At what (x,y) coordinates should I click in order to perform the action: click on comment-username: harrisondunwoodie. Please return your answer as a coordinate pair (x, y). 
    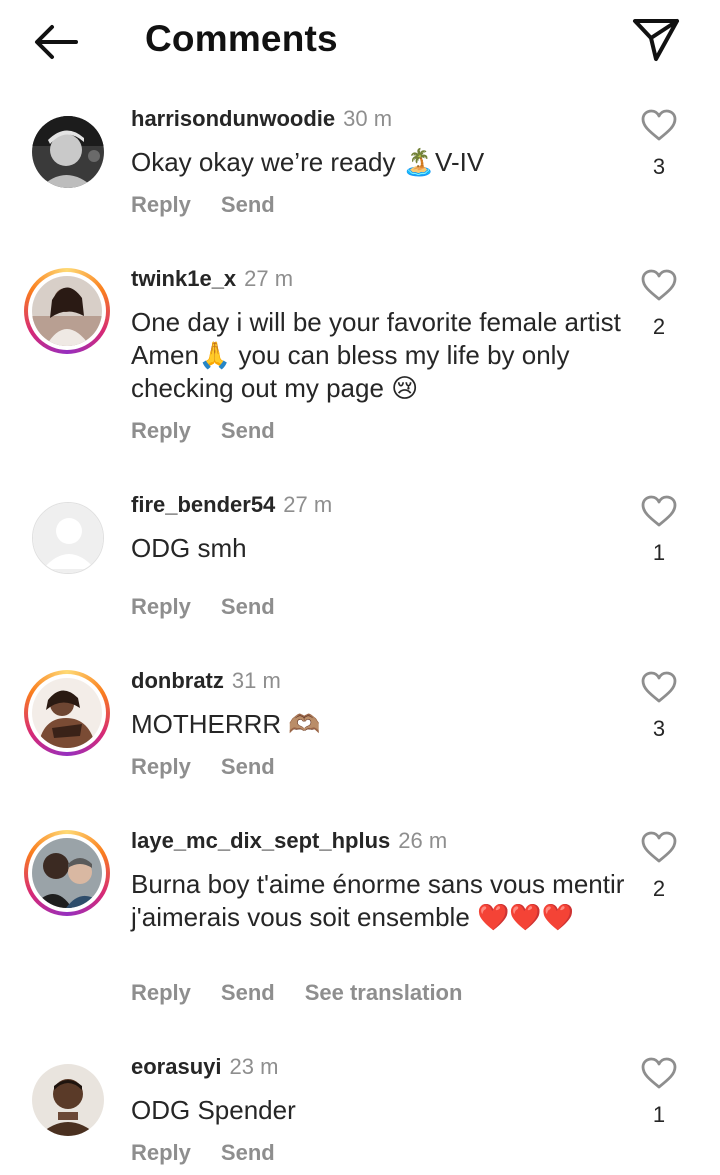
    Looking at the image, I should click on (233, 118).